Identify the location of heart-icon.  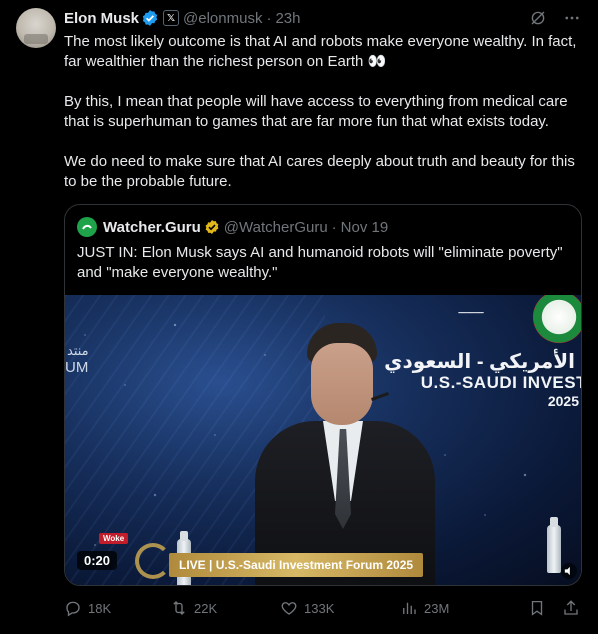
(289, 608).